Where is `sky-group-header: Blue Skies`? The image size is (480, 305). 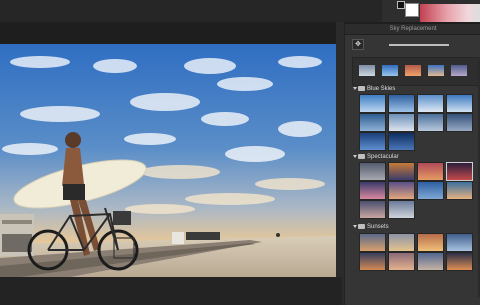
sky-group-header: Blue Skies is located at coordinates (374, 89).